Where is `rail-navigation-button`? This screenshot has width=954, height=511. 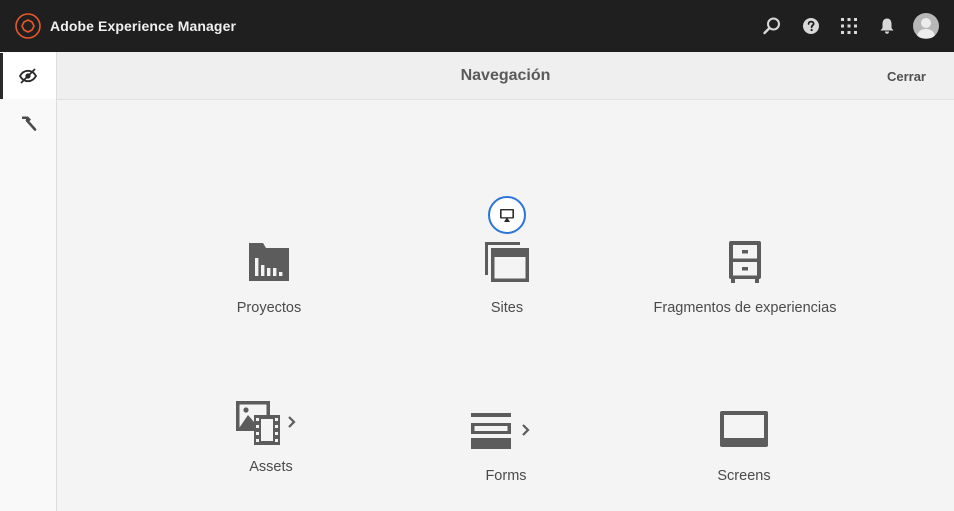 rail-navigation-button is located at coordinates (28, 76).